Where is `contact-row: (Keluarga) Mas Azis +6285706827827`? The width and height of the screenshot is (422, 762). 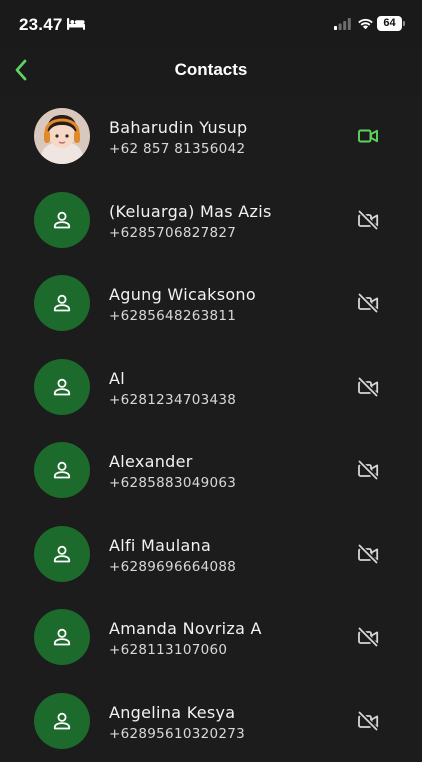
contact-row: (Keluarga) Mas Azis +6285706827827 is located at coordinates (211, 220).